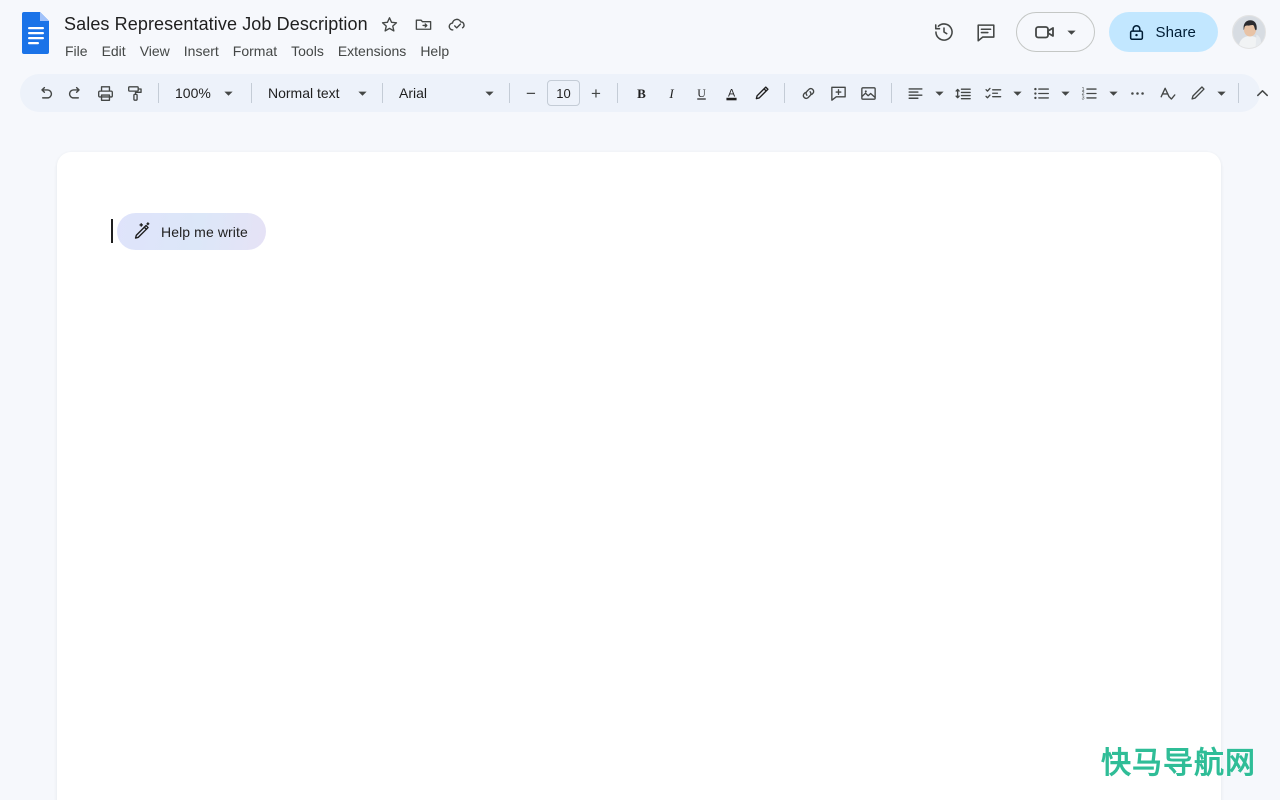  I want to click on share-button: Share, so click(1163, 32).